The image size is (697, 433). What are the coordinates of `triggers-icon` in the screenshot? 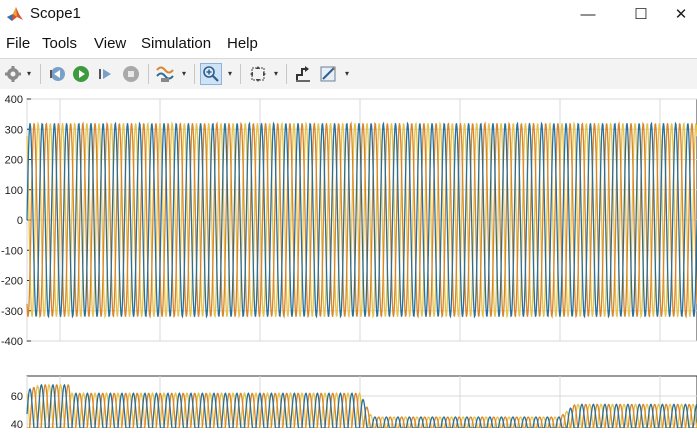 It's located at (303, 74).